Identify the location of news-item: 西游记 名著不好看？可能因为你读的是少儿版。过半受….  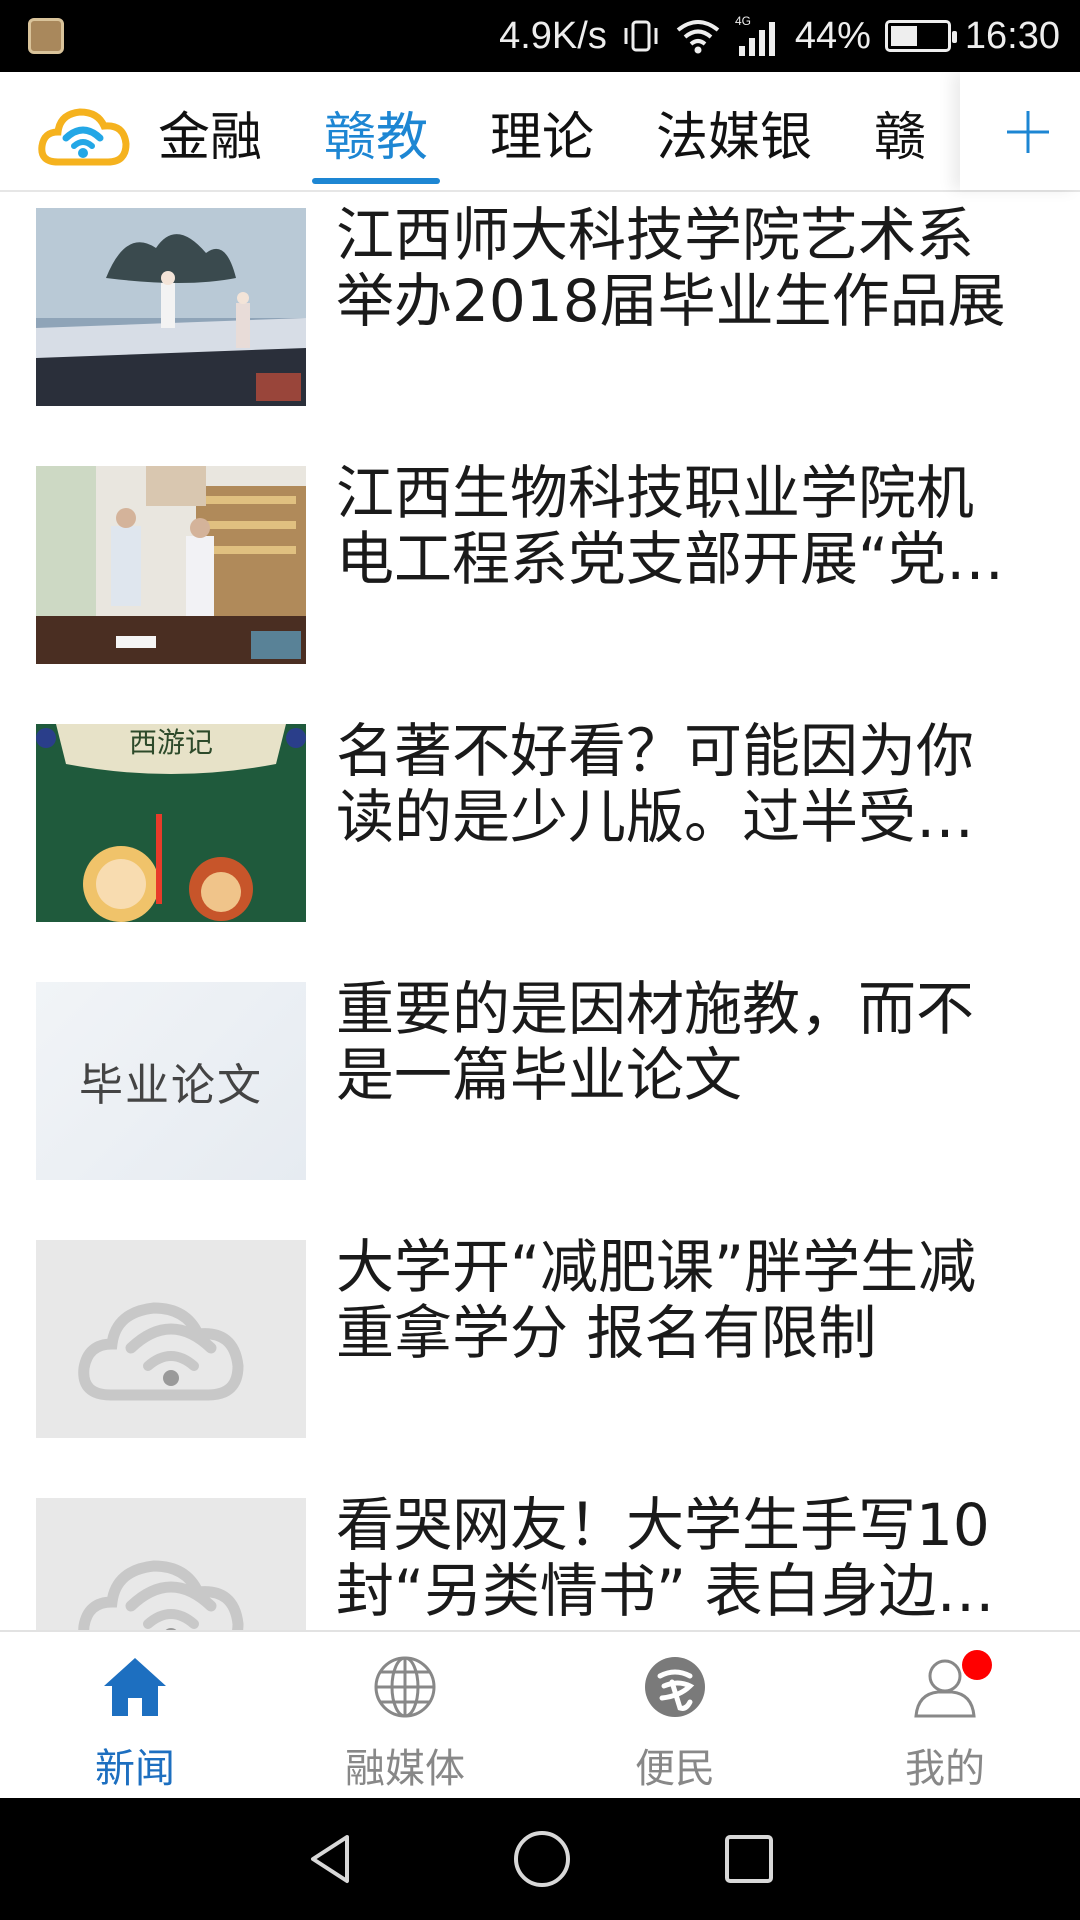
(540, 837).